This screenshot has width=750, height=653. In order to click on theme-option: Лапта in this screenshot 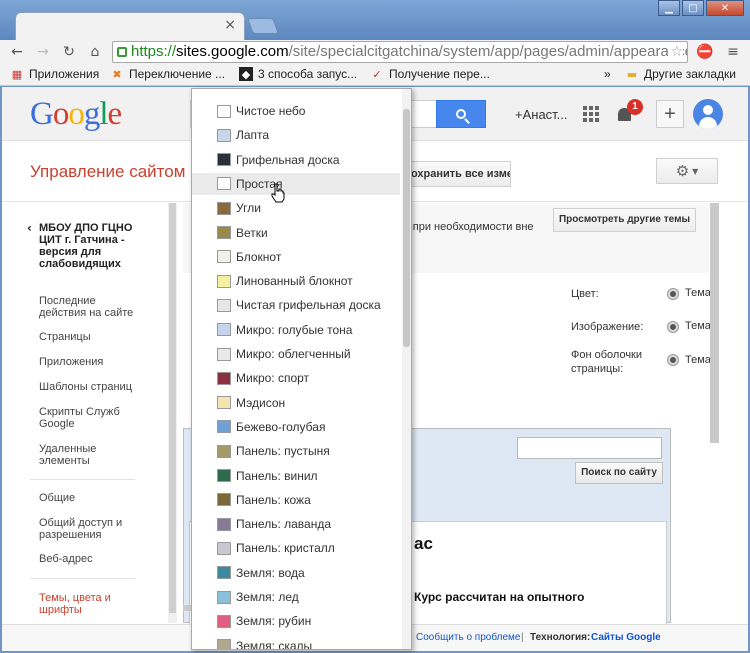, I will do `click(296, 135)`.